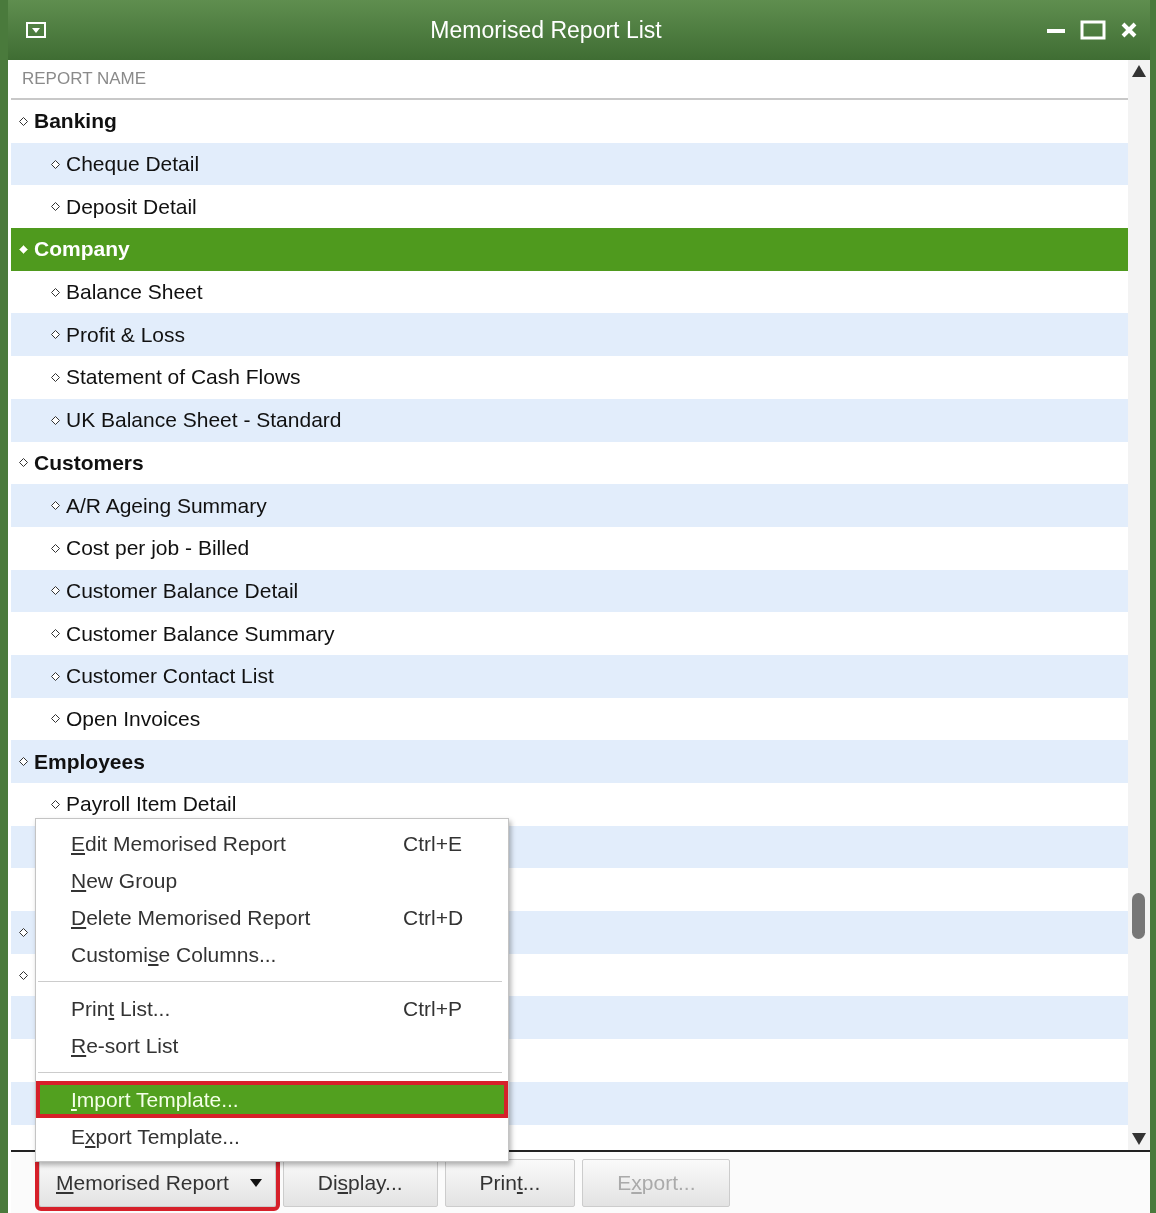 Image resolution: width=1156 pixels, height=1213 pixels. What do you see at coordinates (131, 206) in the screenshot?
I see `report-name: Deposit Detail` at bounding box center [131, 206].